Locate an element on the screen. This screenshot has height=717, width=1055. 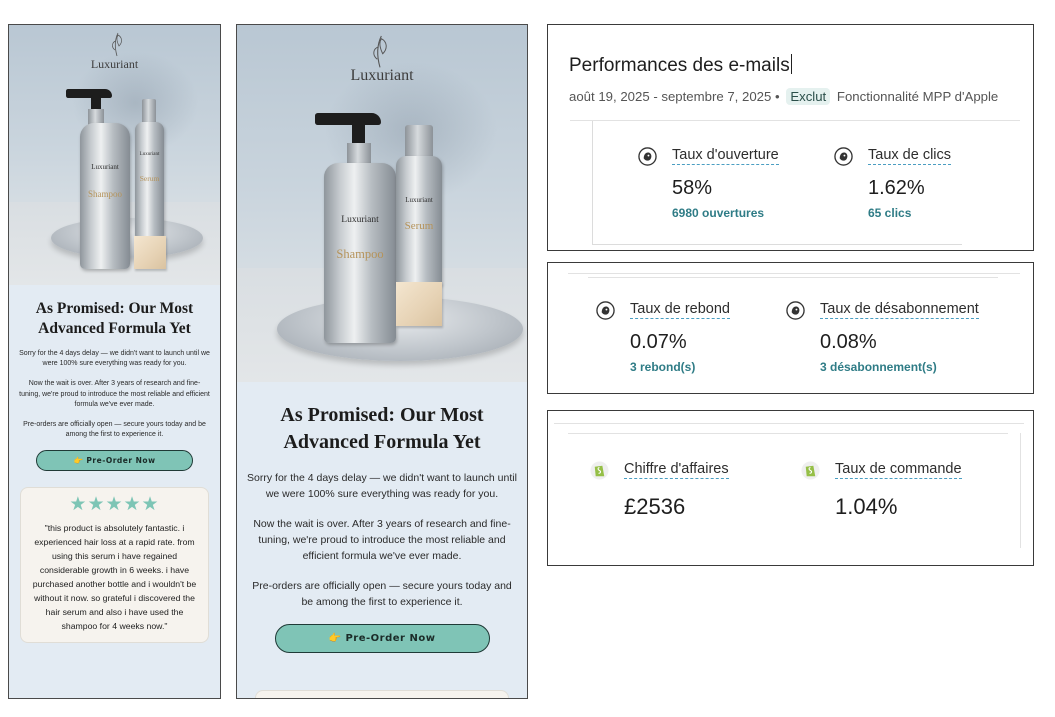
metric-label: Chiffre d'affaires is located at coordinates (676, 470).